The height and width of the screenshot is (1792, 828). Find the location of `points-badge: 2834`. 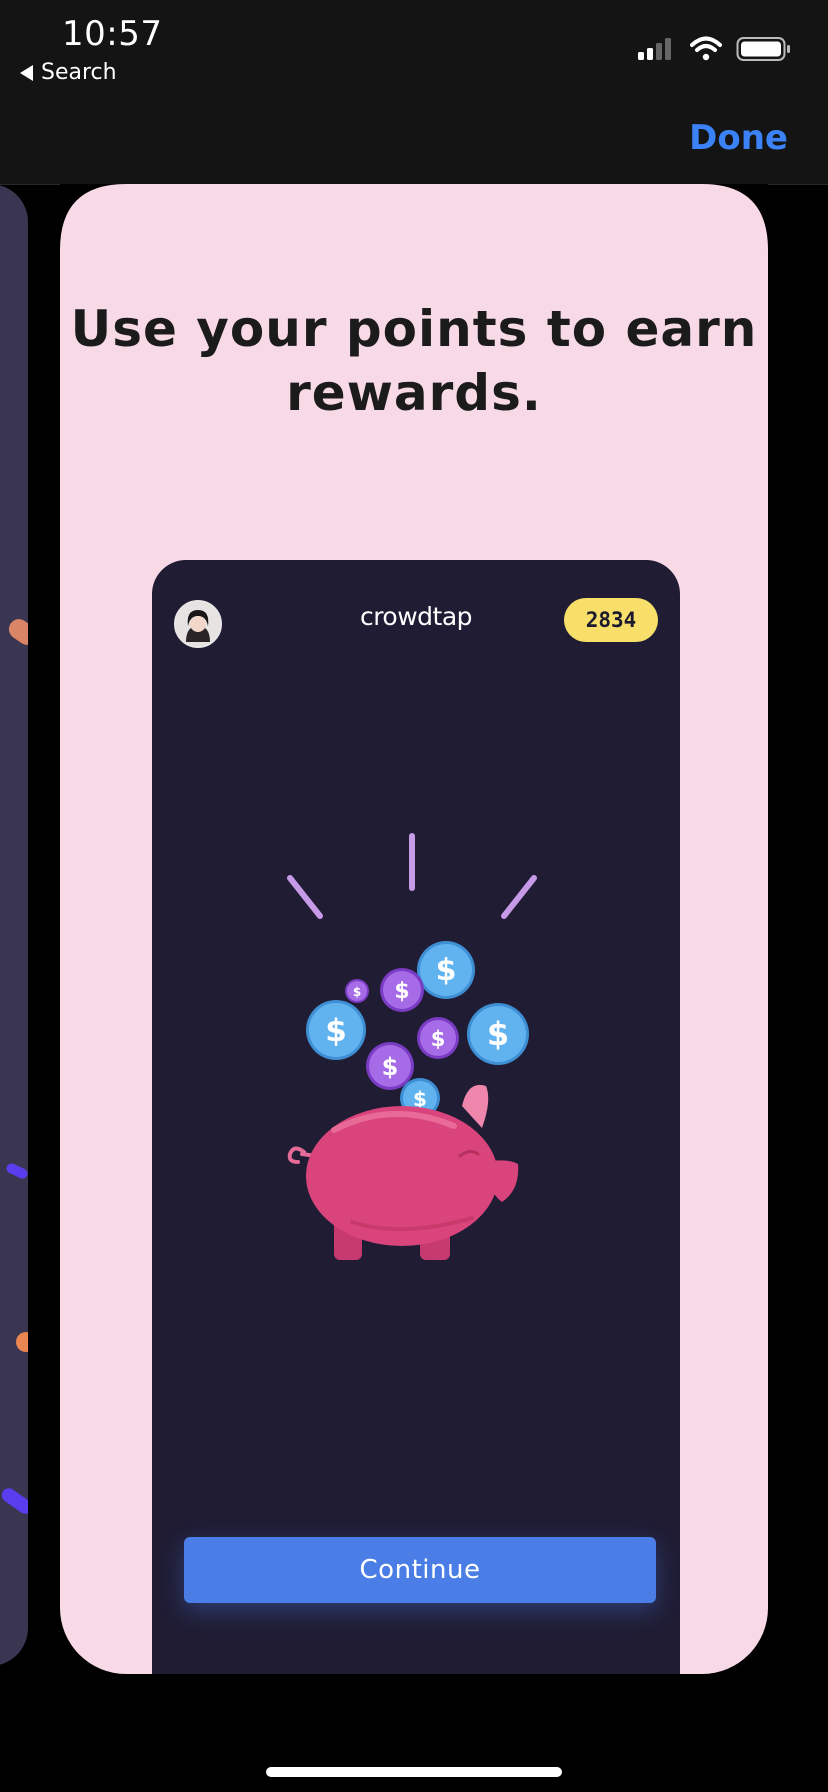

points-badge: 2834 is located at coordinates (611, 620).